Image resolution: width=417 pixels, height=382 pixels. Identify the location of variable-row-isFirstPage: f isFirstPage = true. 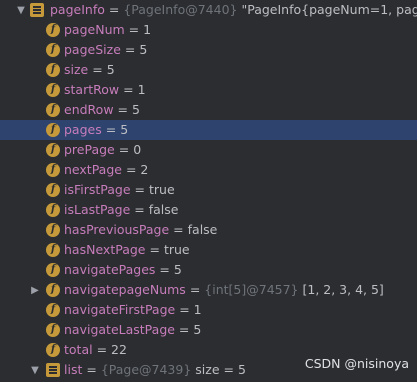
(208, 190).